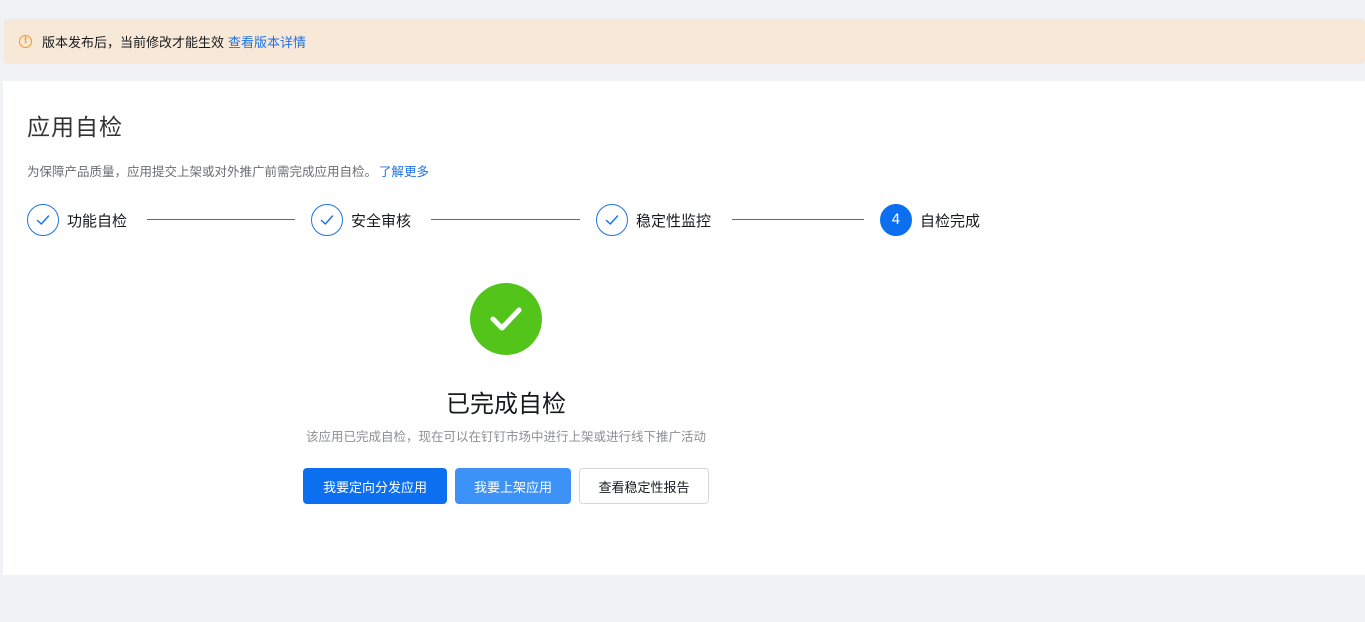 This screenshot has height=622, width=1365. I want to click on notice-text: 版本发布后，当前修改才能生效, so click(133, 43).